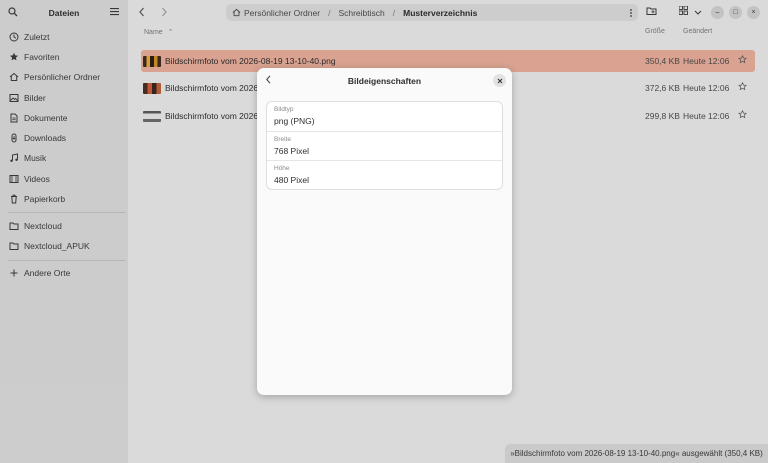 Image resolution: width=768 pixels, height=463 pixels. I want to click on close-icon, so click(499, 80).